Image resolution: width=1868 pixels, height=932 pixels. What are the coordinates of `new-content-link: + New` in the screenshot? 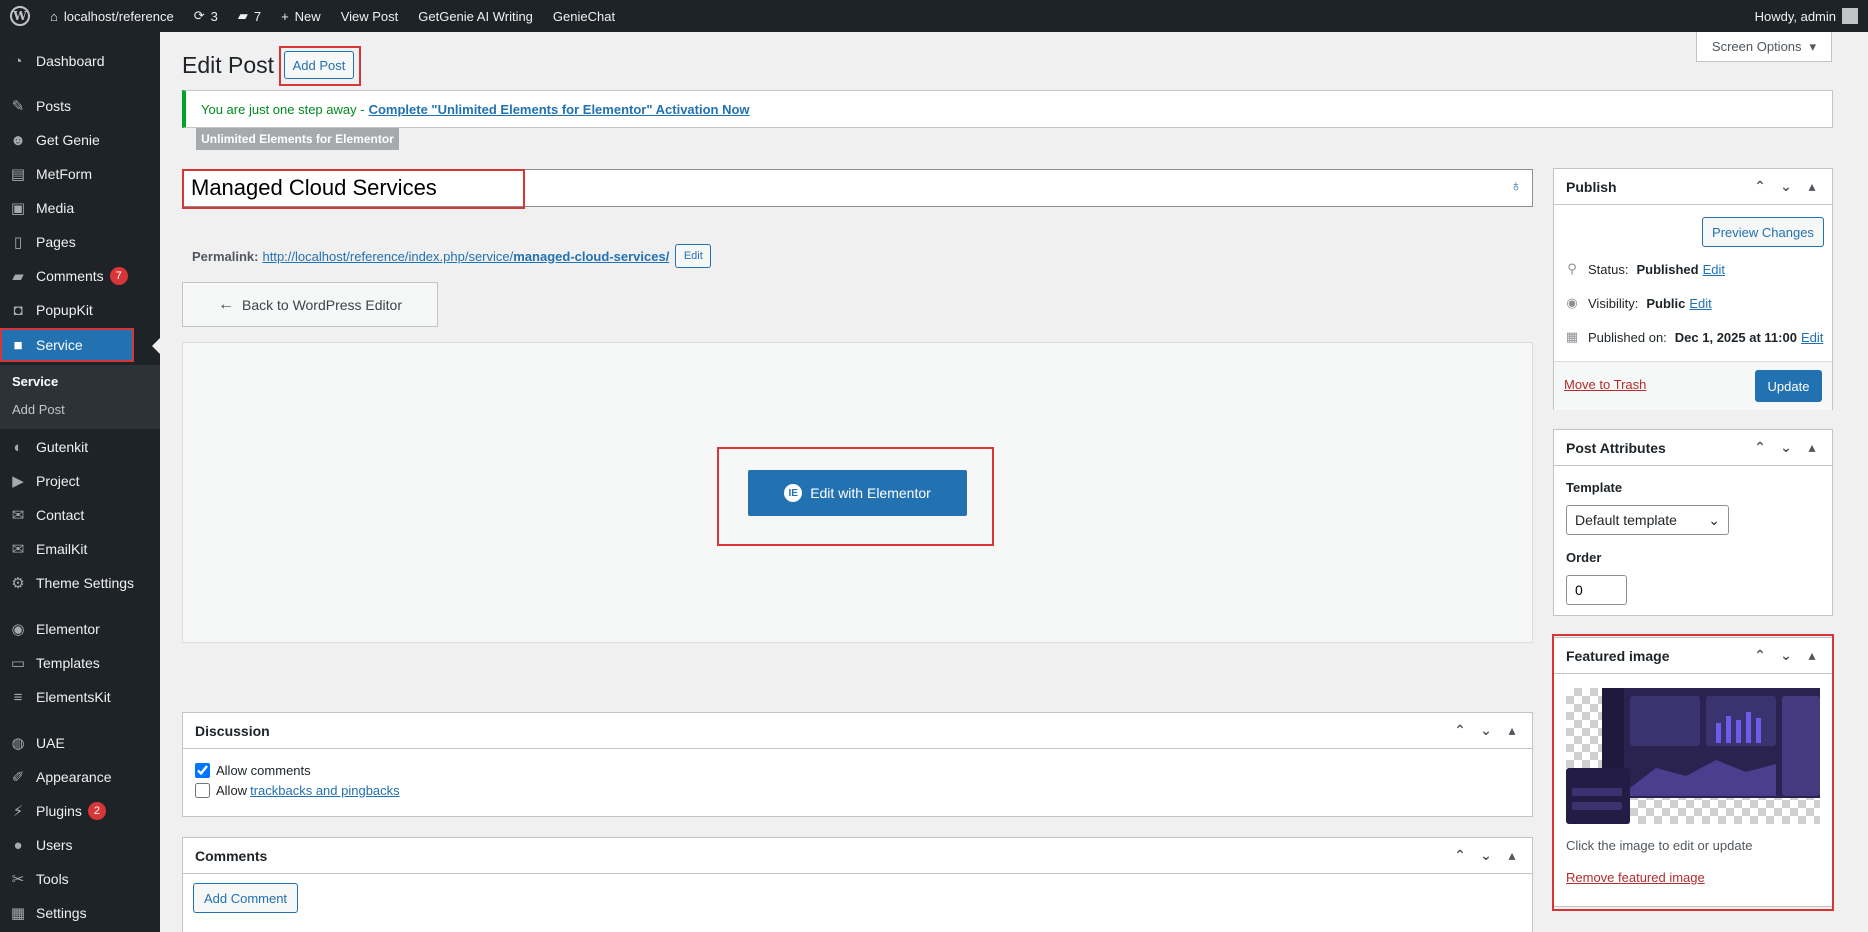 It's located at (301, 16).